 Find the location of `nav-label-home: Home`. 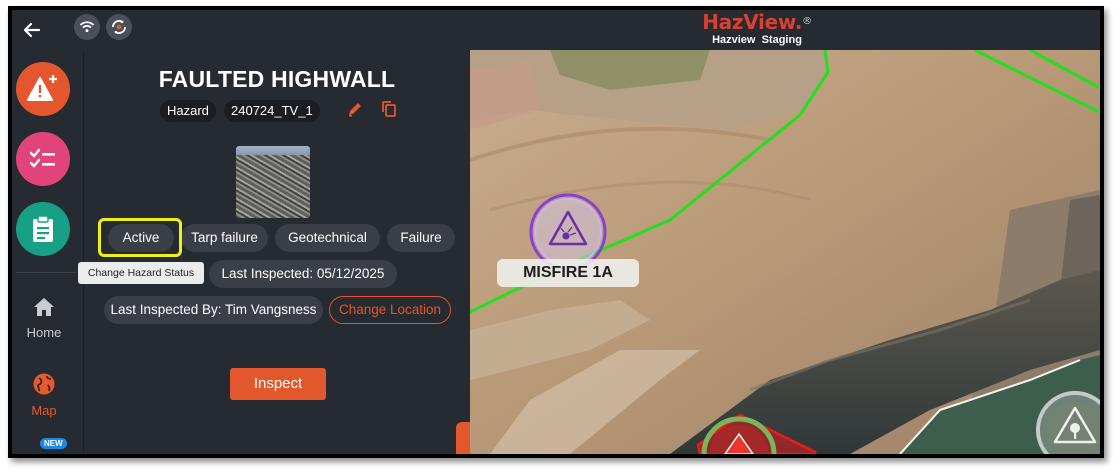

nav-label-home: Home is located at coordinates (44, 332).